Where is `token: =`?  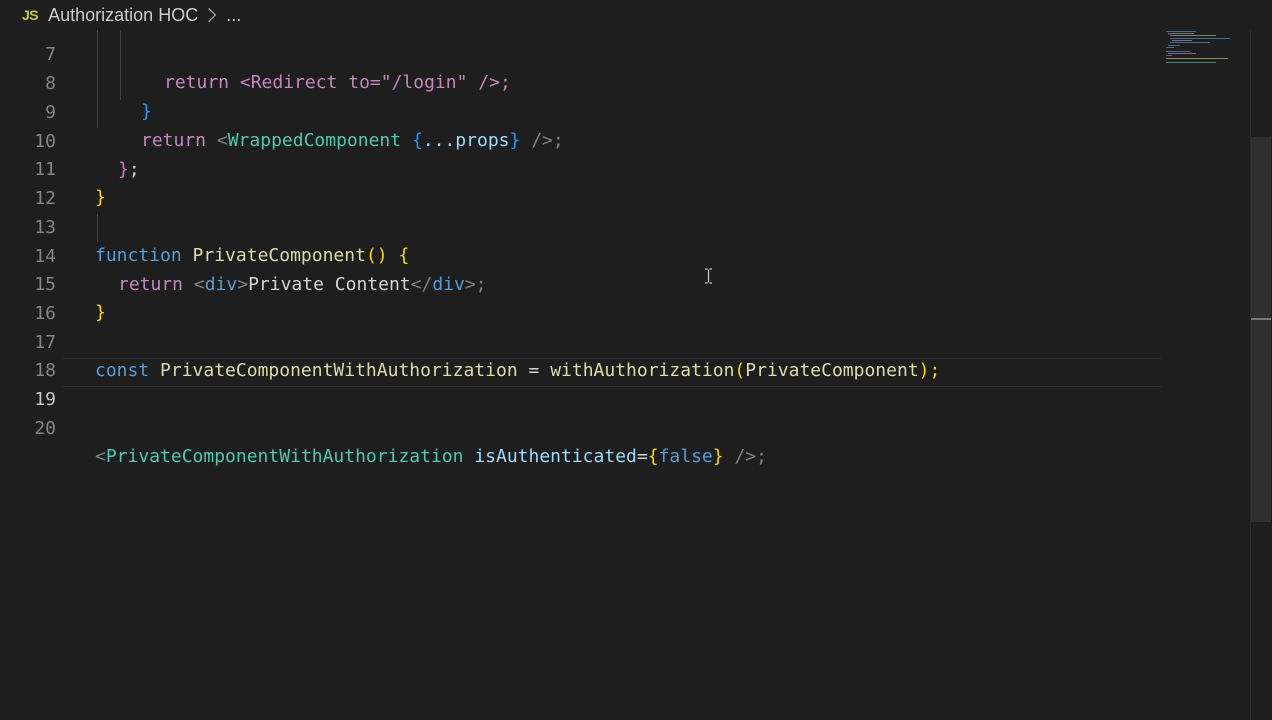
token: = is located at coordinates (642, 457).